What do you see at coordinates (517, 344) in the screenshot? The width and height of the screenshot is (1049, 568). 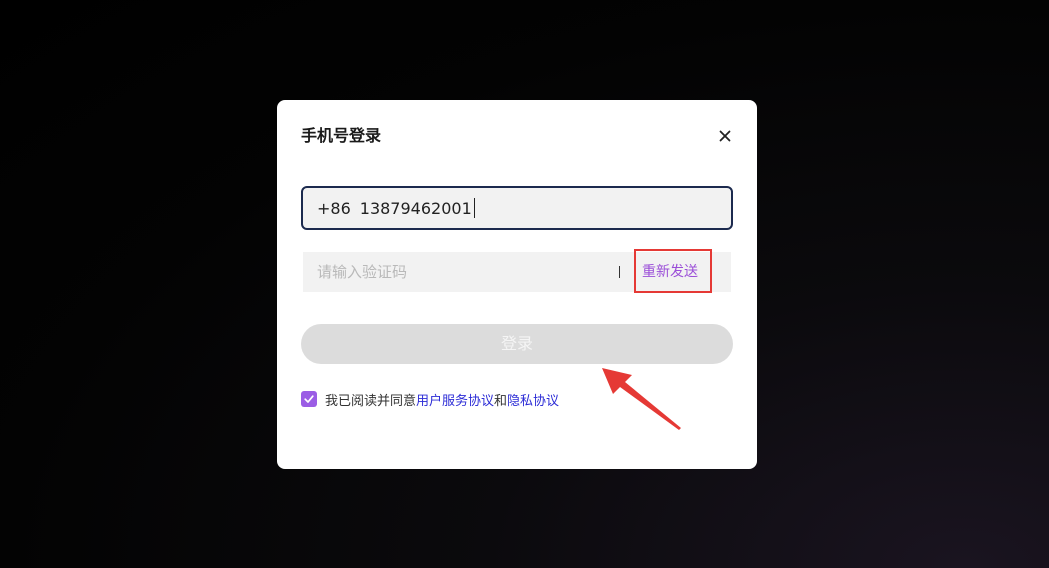 I see `login-button: 登录` at bounding box center [517, 344].